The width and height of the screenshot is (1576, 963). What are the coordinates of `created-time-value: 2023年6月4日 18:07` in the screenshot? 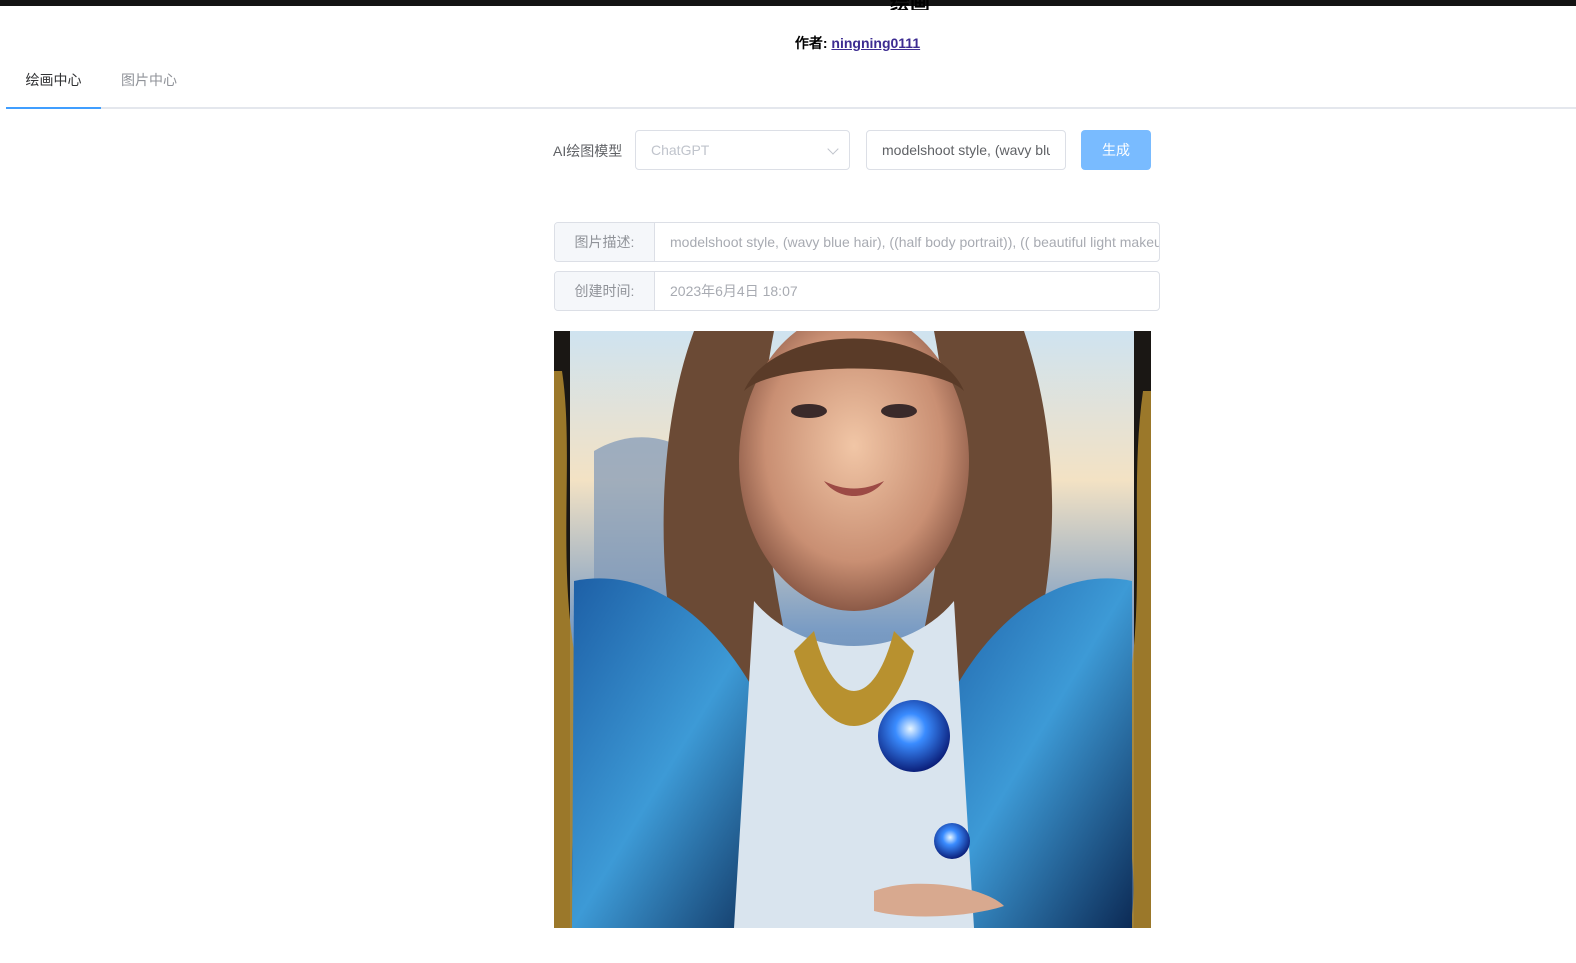 It's located at (734, 291).